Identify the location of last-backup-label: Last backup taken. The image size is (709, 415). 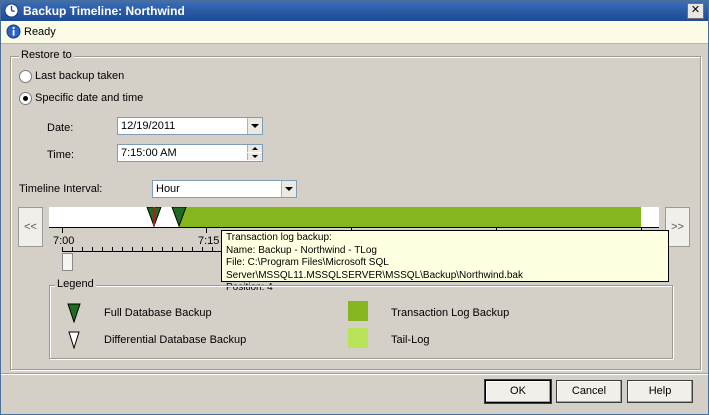
(79, 76).